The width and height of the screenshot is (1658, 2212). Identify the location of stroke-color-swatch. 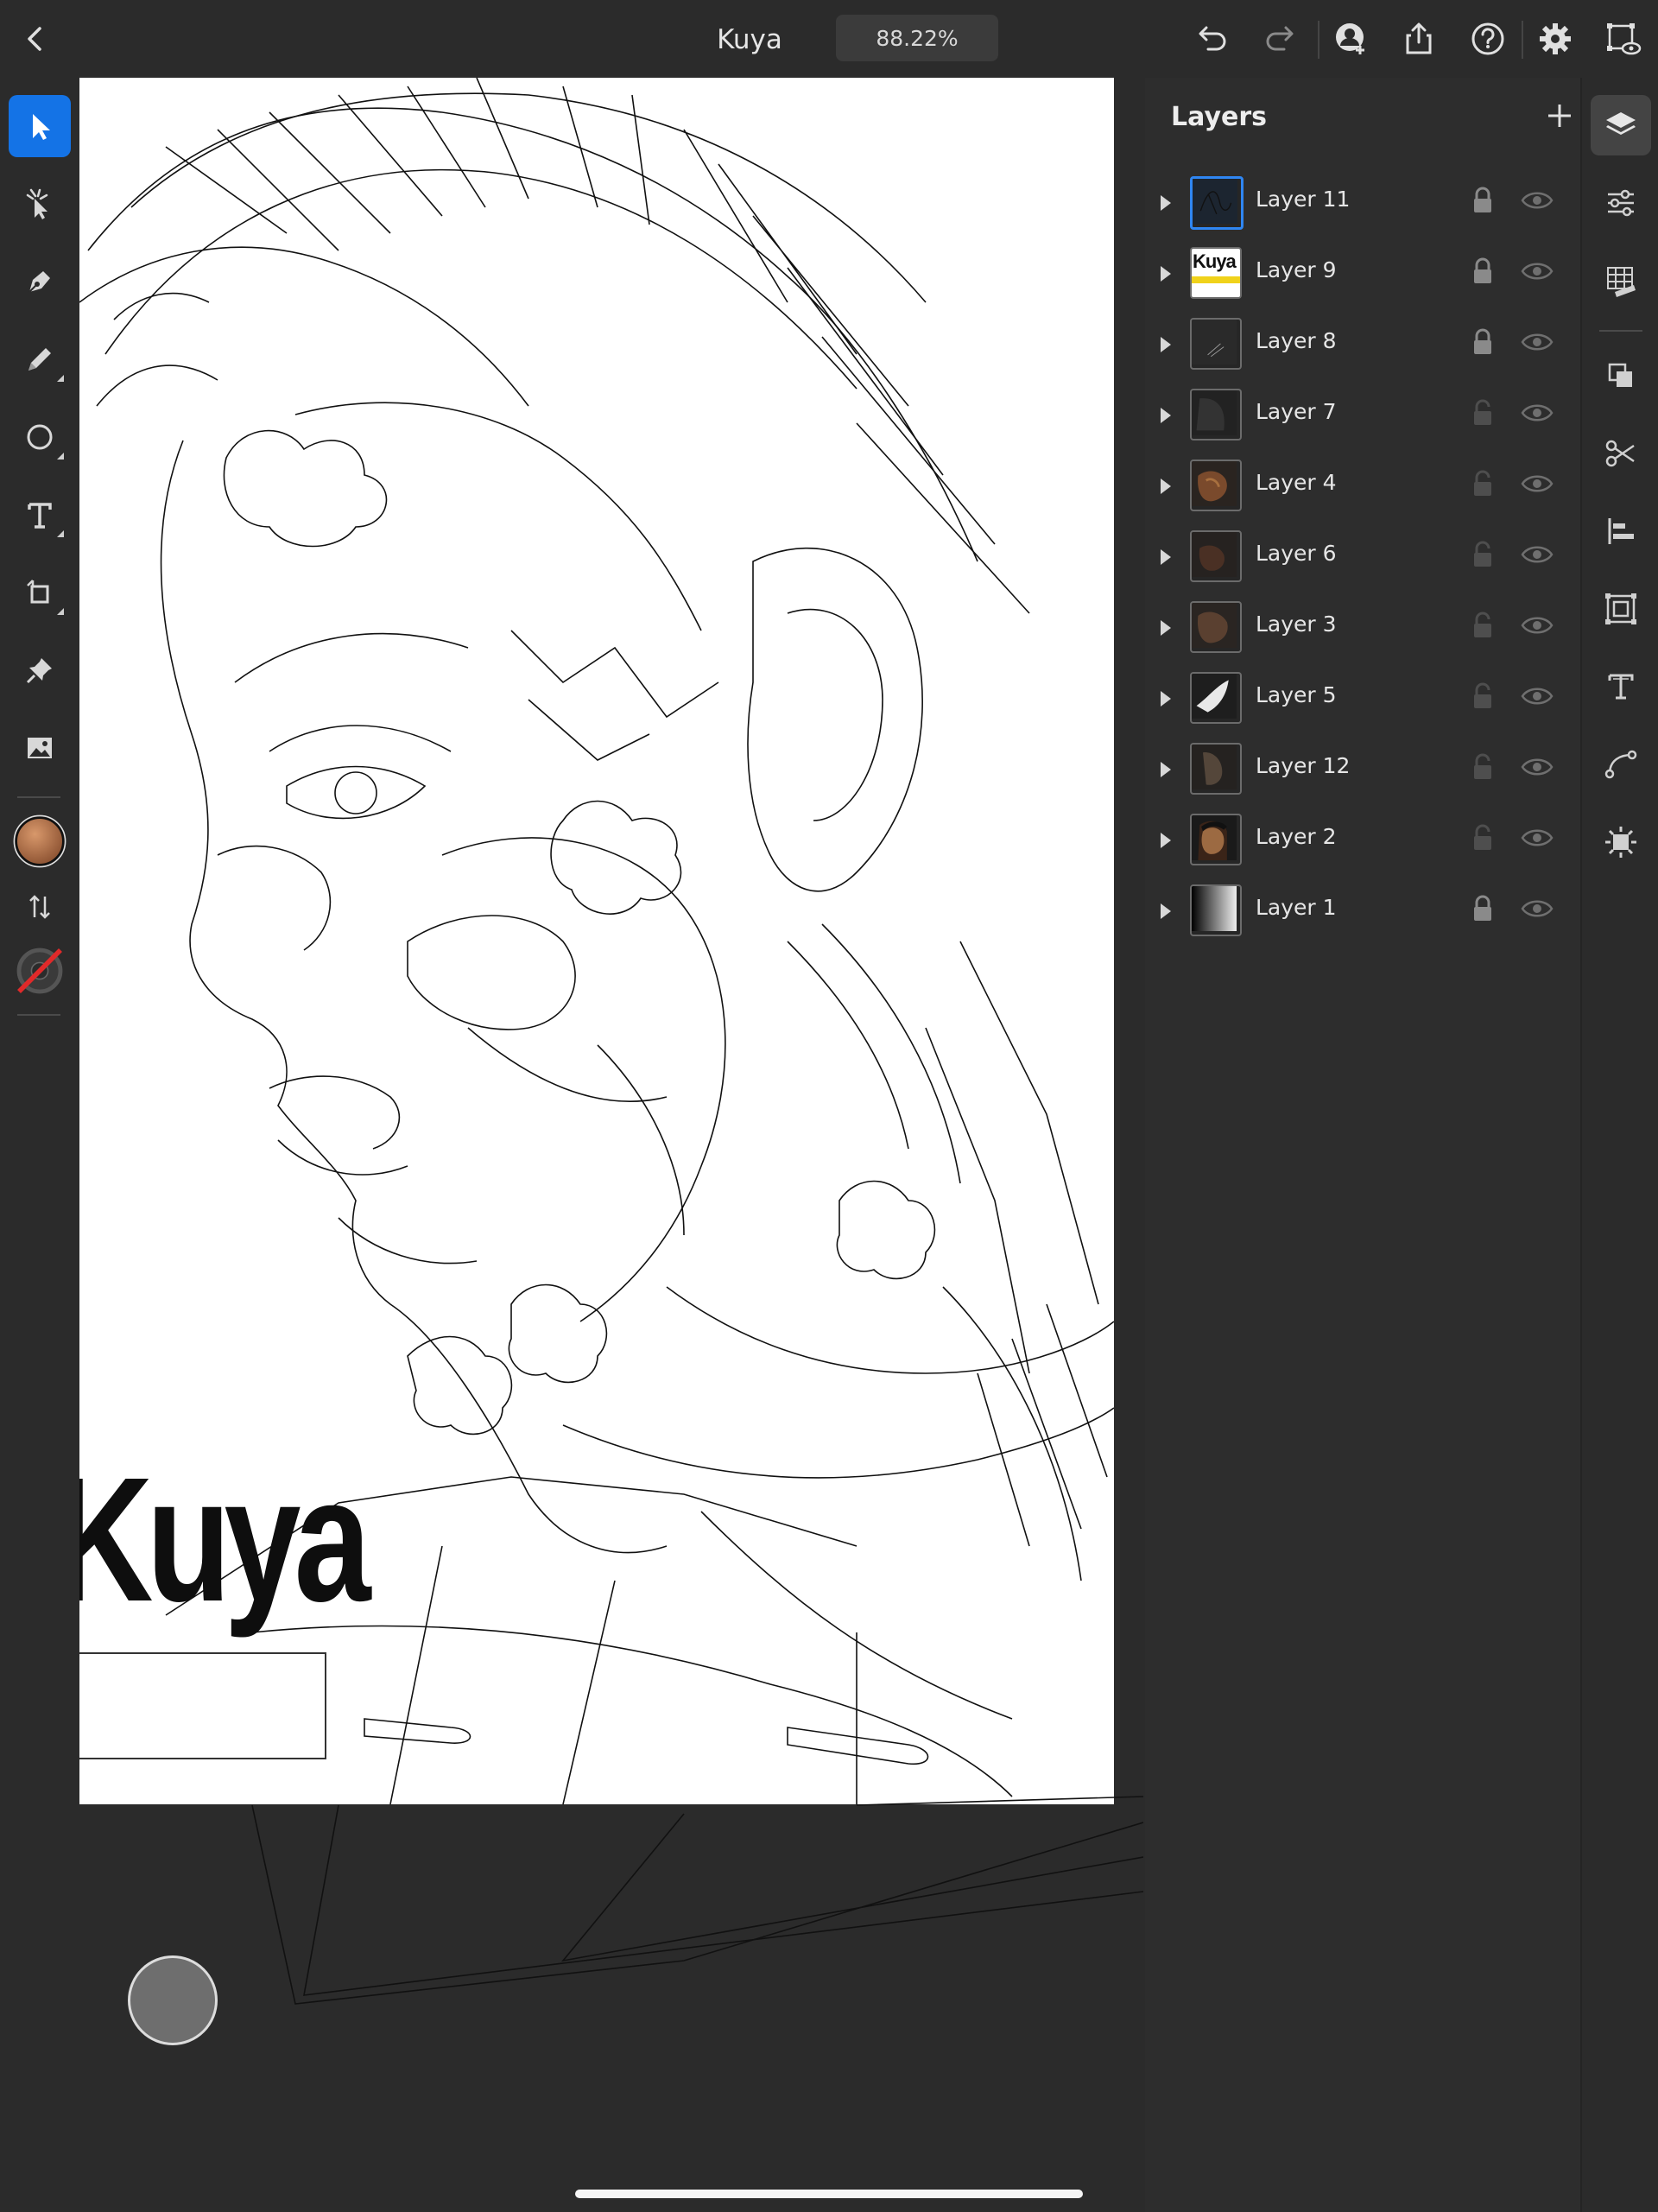
(40, 971).